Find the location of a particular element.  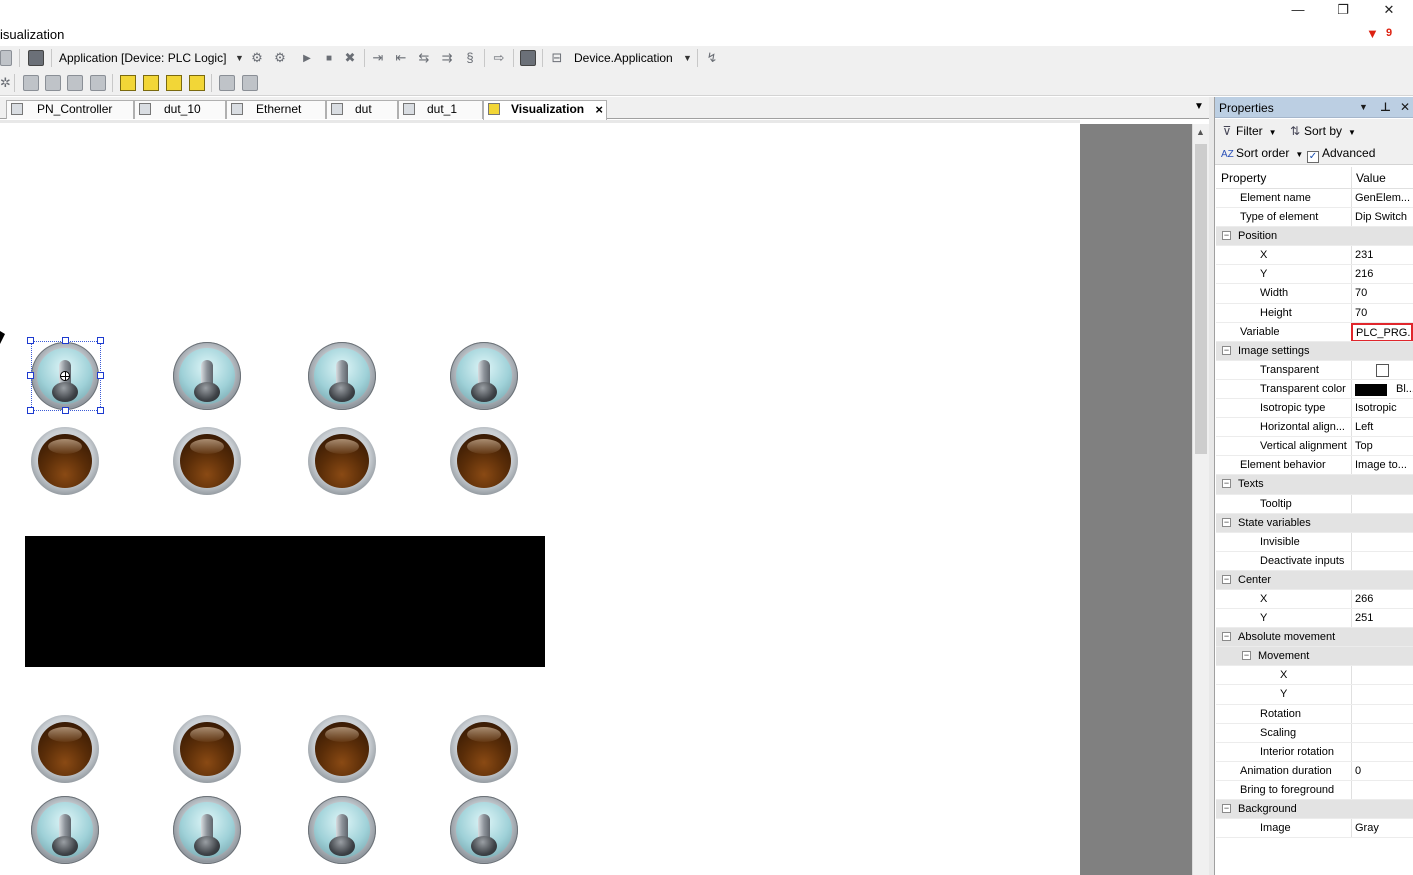

device-application-combo: Device.Application is located at coordinates (623, 58).